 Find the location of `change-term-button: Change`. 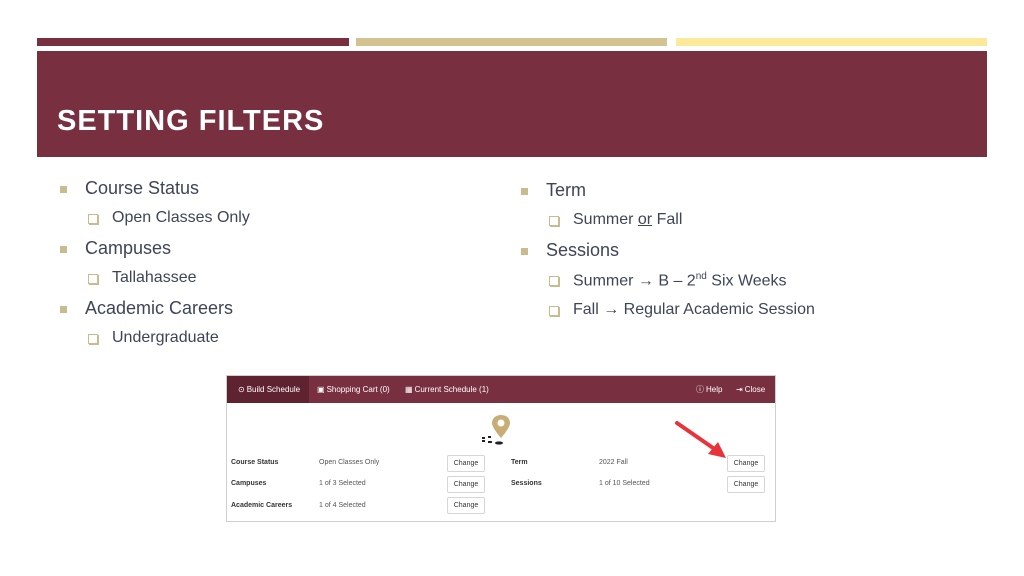

change-term-button: Change is located at coordinates (746, 463).